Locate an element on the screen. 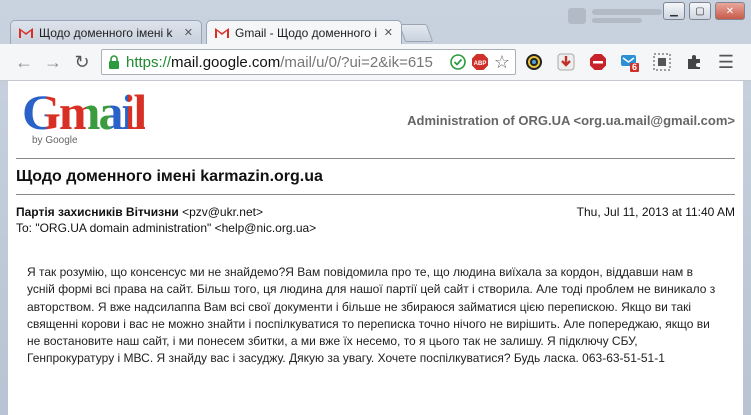  close-window-button: ✕ is located at coordinates (730, 11).